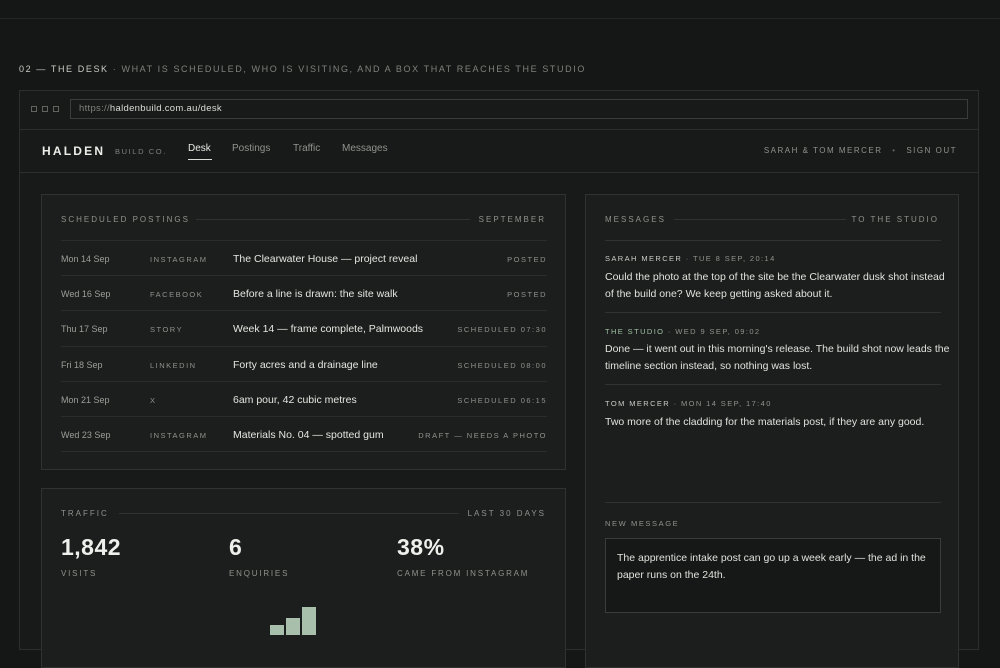  What do you see at coordinates (729, 258) in the screenshot?
I see `message-time: · TUE 8 SEP, 20:14` at bounding box center [729, 258].